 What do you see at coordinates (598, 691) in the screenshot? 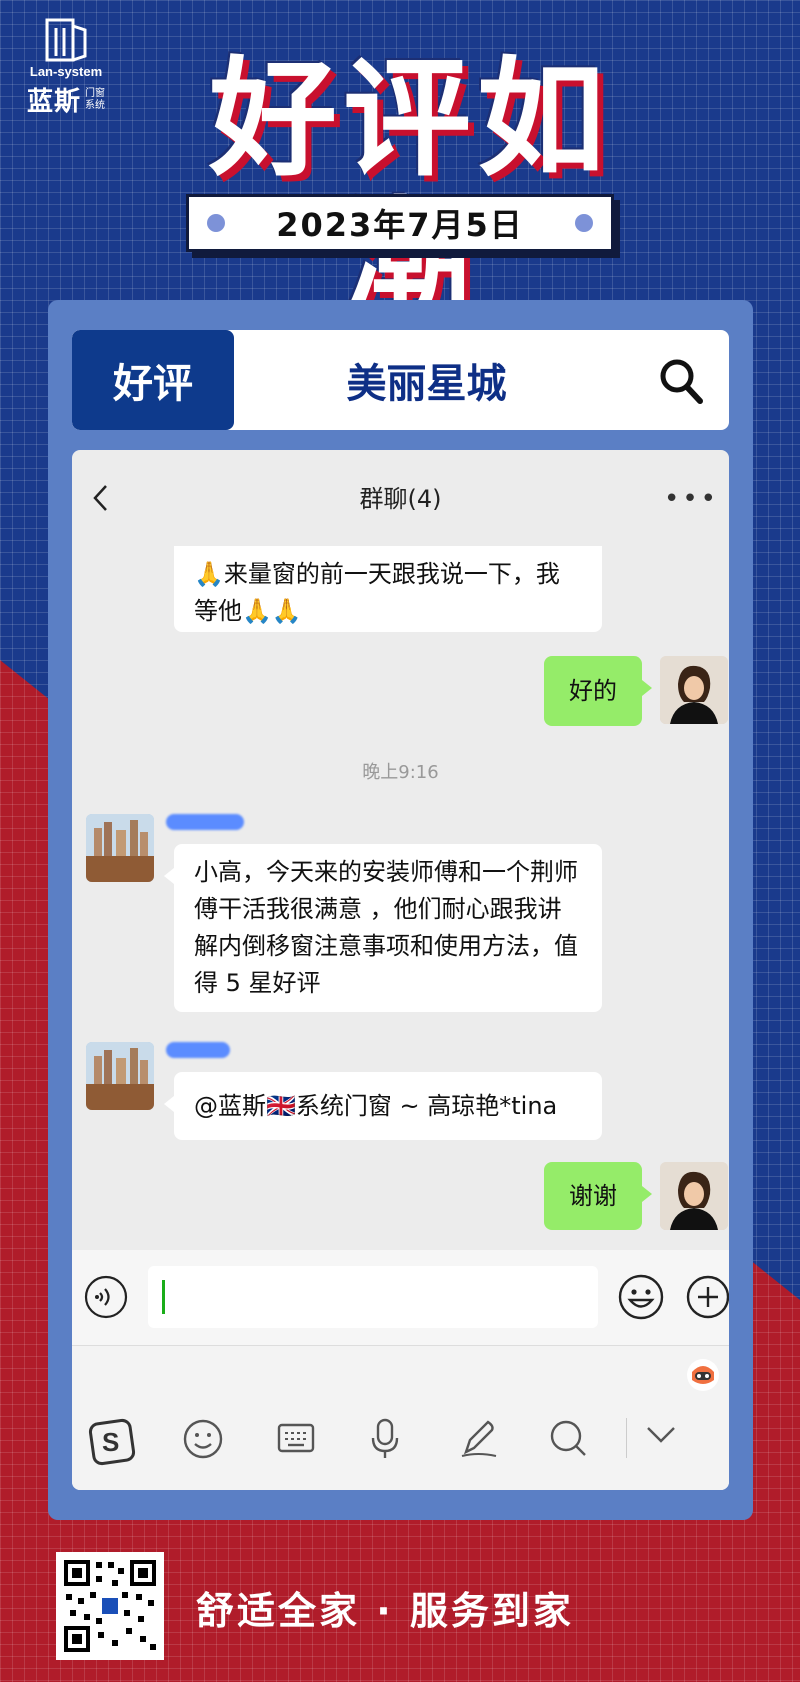
I see `message-bubble-2: 好的` at bounding box center [598, 691].